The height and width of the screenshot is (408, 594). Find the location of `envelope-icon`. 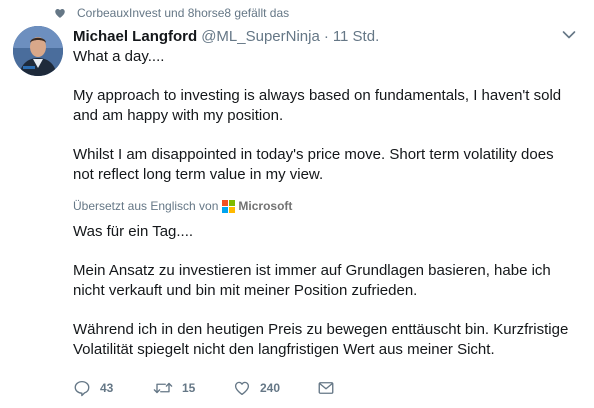

envelope-icon is located at coordinates (326, 388).